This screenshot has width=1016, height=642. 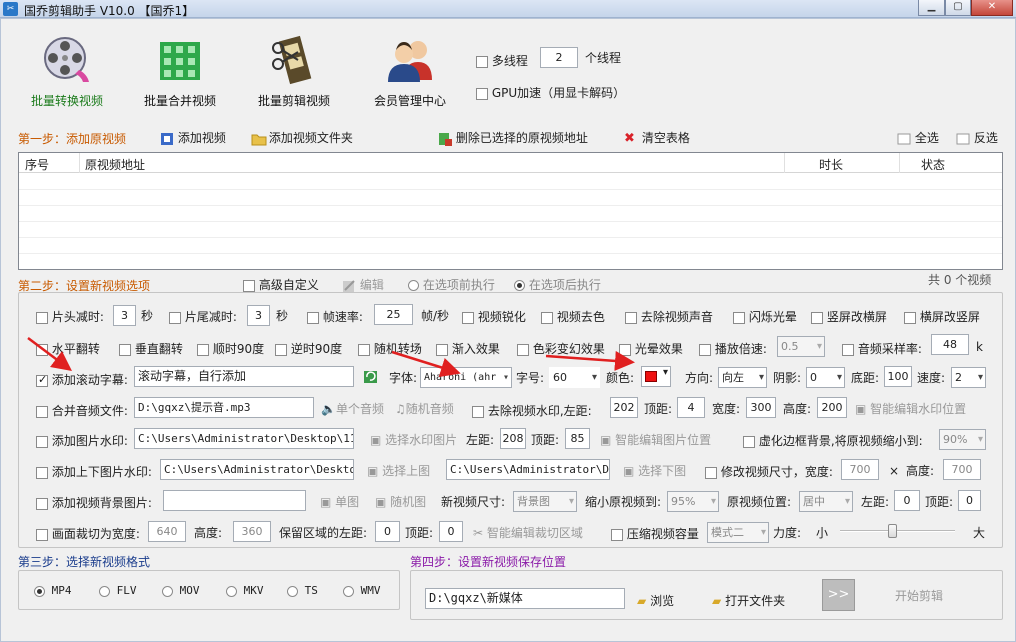 I want to click on toolbar-member-center: 会员管理中心, so click(x=410, y=71).